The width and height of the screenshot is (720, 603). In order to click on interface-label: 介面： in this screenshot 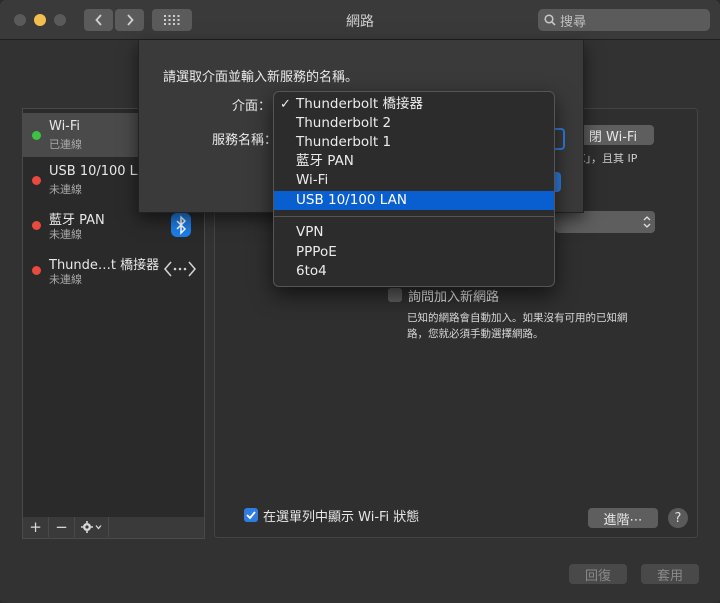, I will do `click(251, 106)`.